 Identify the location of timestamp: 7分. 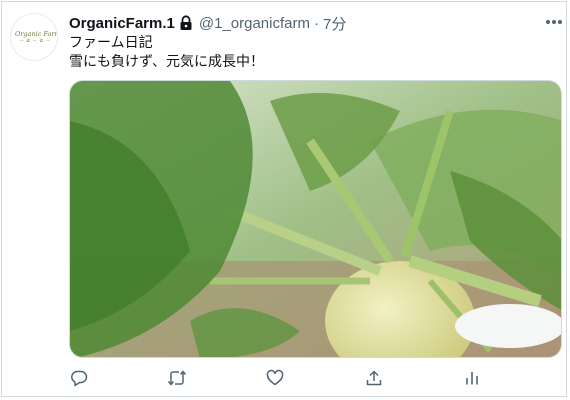
(334, 23).